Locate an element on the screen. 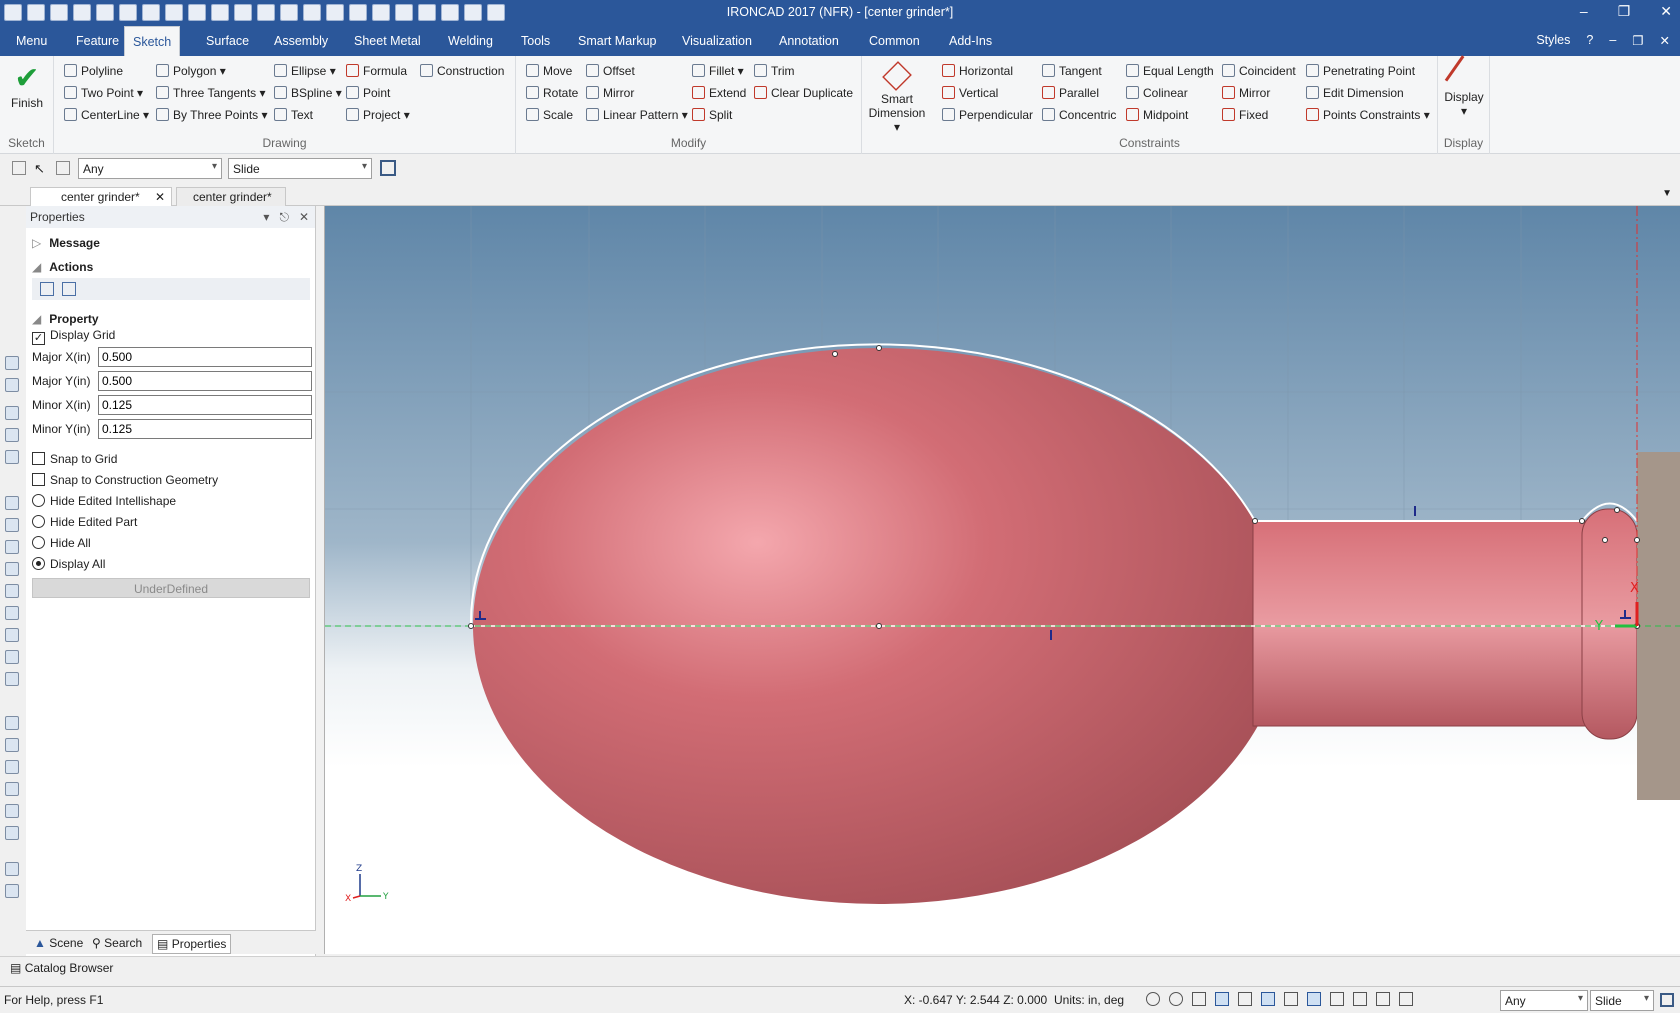  tab-annotation: Annotation is located at coordinates (809, 41).